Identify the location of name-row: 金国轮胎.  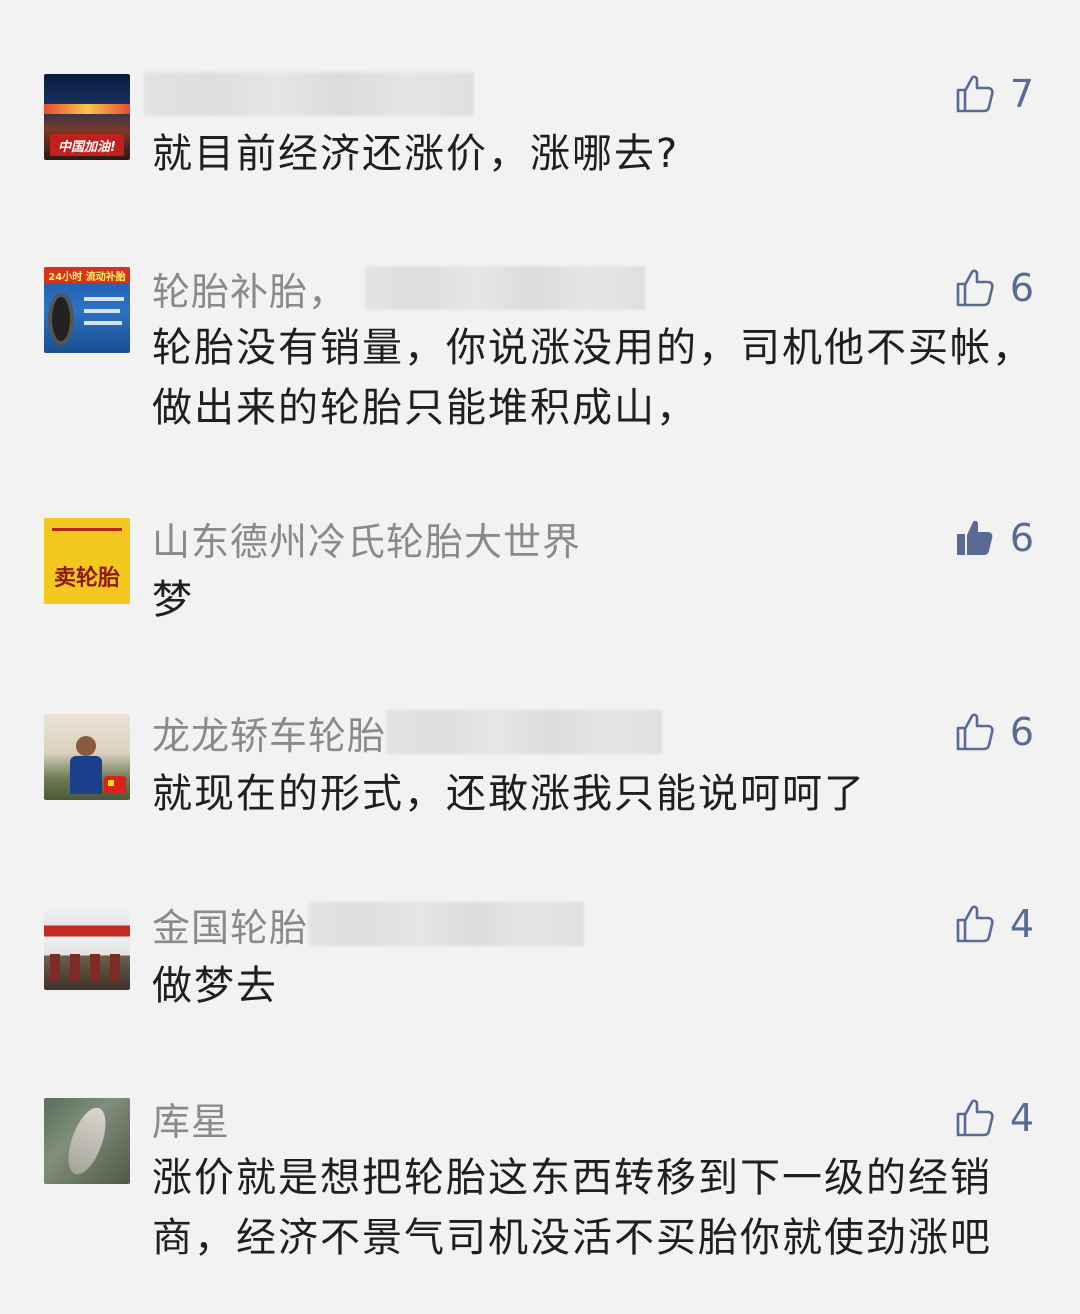
(368, 924).